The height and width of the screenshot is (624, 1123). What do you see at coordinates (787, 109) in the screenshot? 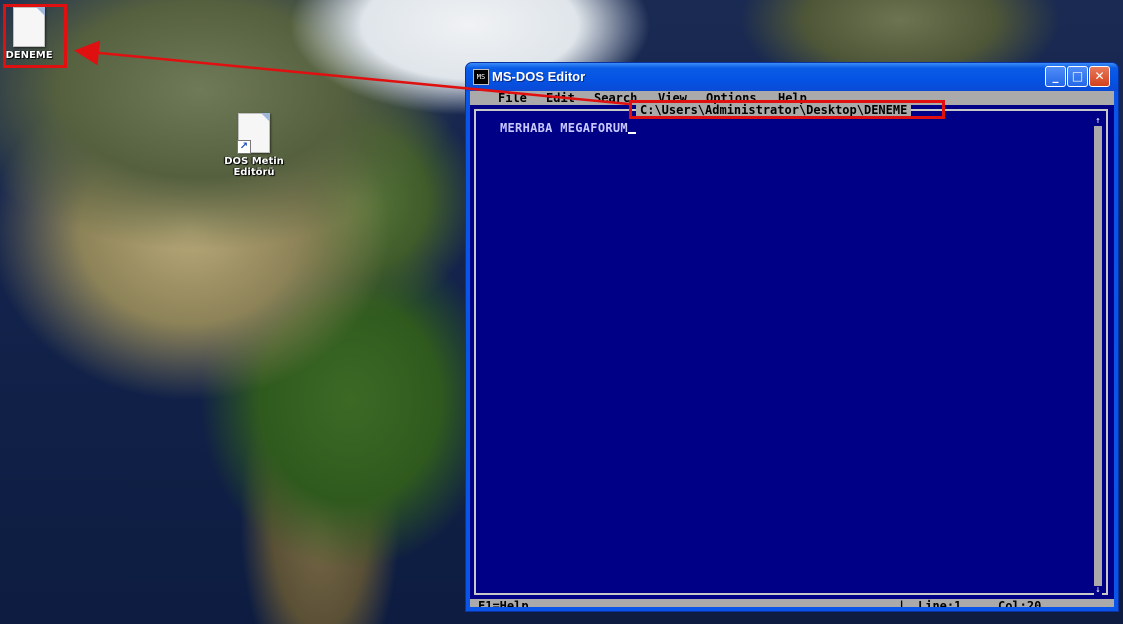
I see `annotation-box-file-path` at bounding box center [787, 109].